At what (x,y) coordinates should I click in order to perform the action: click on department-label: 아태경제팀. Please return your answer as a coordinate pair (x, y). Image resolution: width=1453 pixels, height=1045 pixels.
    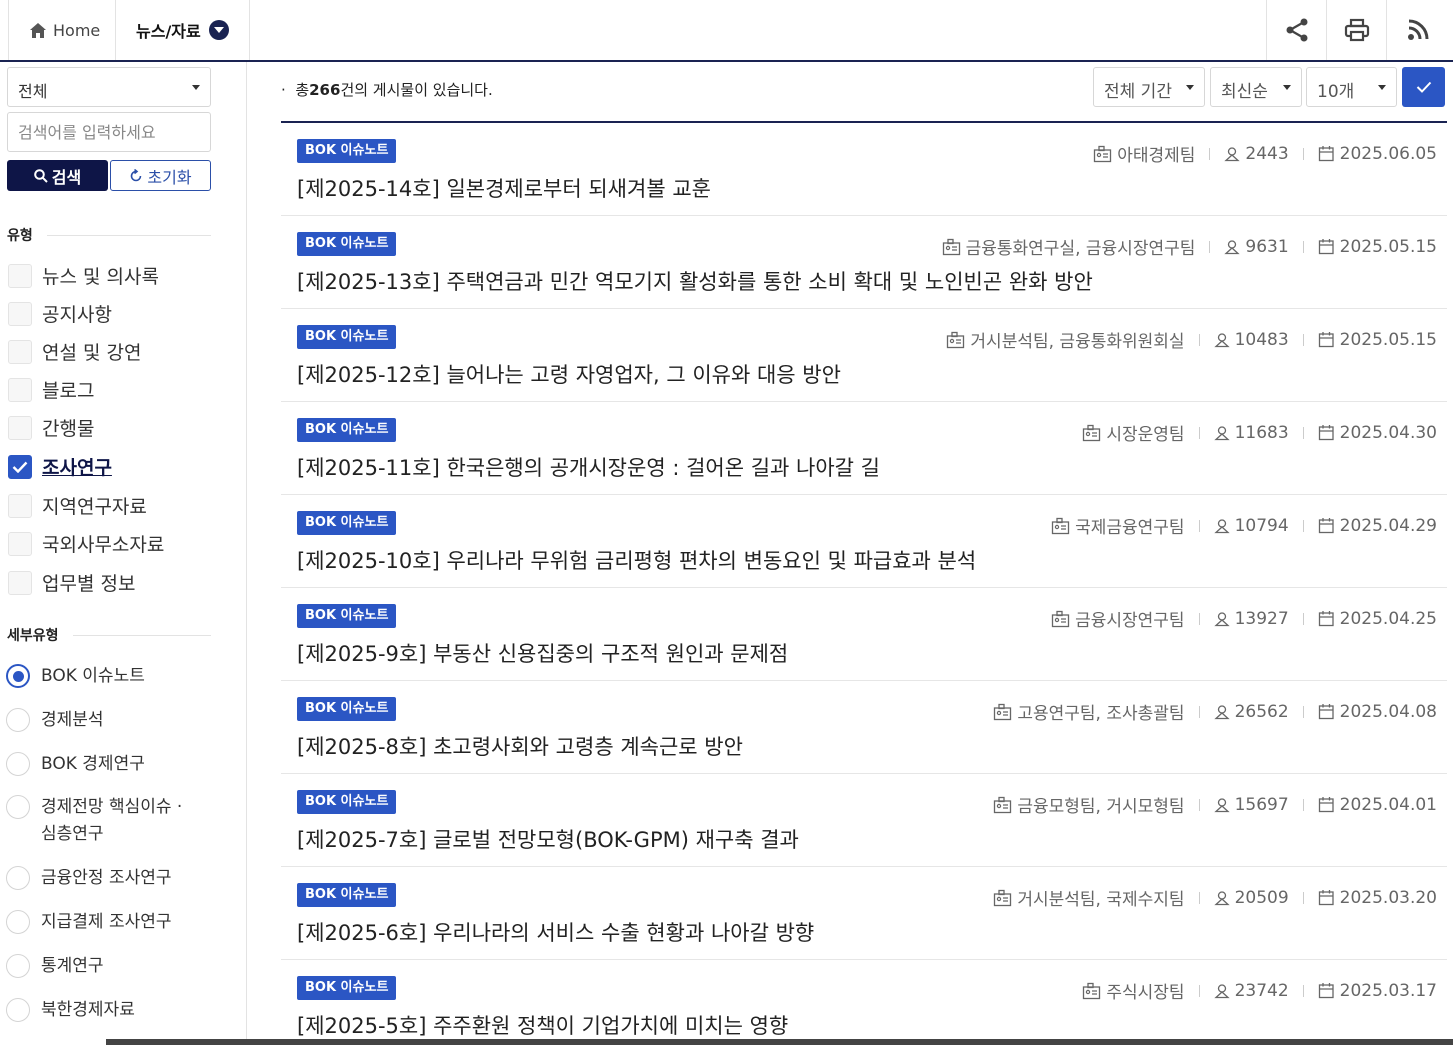
    Looking at the image, I should click on (1156, 156).